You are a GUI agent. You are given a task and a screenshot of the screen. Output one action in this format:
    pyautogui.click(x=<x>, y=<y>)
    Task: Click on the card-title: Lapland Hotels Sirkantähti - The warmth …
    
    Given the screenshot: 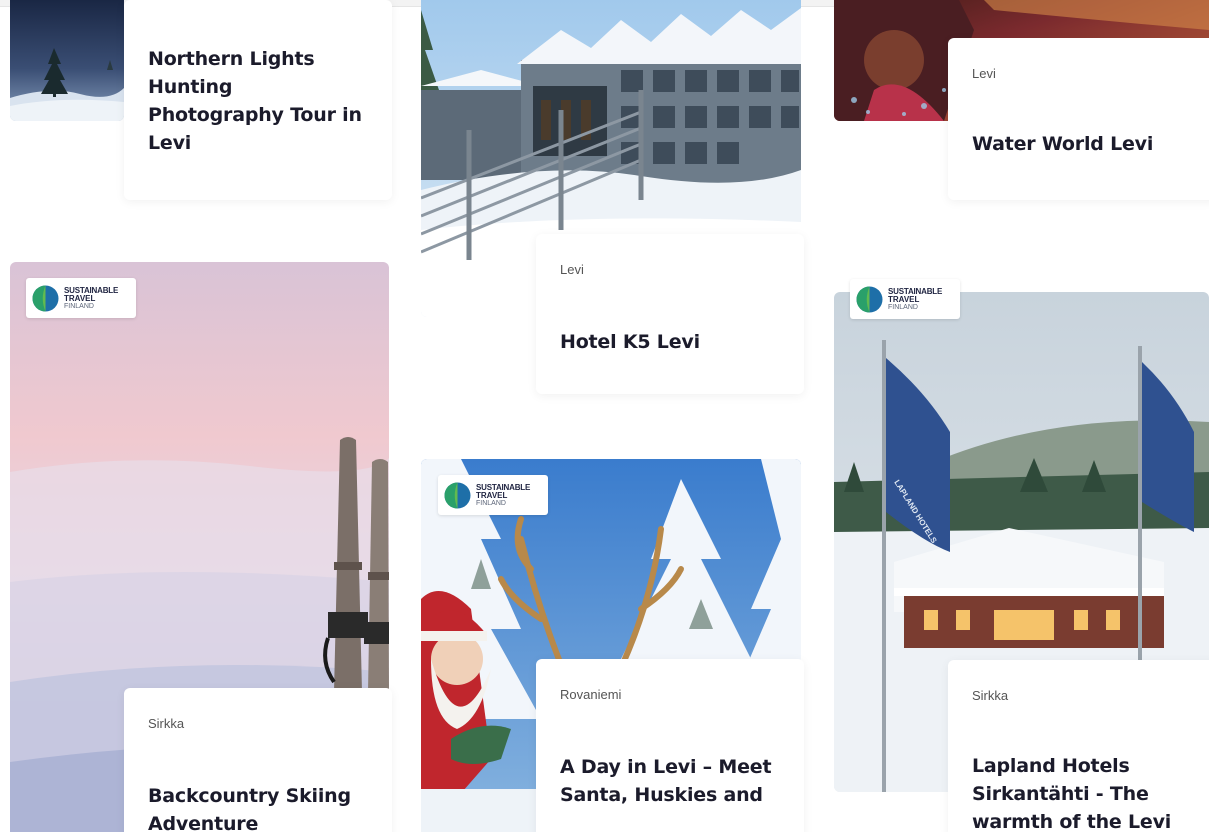 What is the action you would take?
    pyautogui.click(x=1086, y=792)
    